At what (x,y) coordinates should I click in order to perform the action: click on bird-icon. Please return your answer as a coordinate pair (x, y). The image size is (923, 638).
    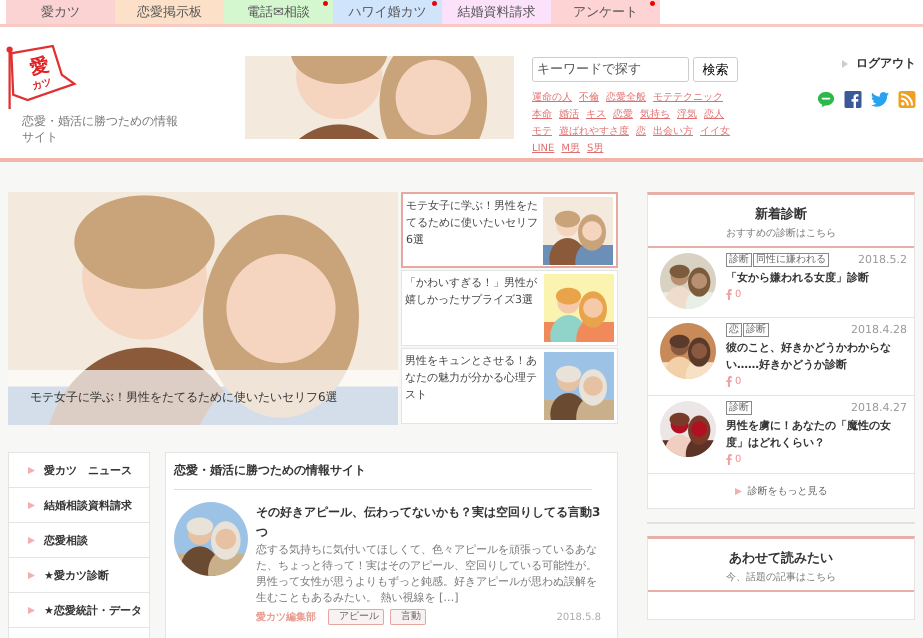
    Looking at the image, I should click on (880, 99).